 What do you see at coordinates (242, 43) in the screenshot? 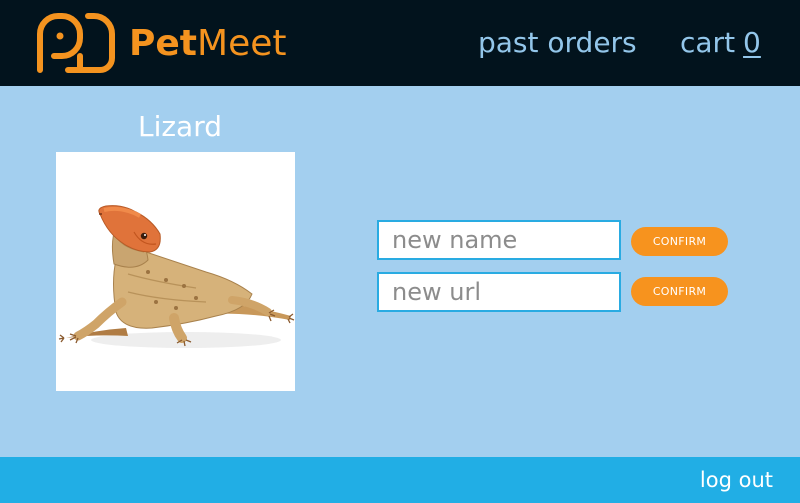
I see `brand-name-part2: Meet` at bounding box center [242, 43].